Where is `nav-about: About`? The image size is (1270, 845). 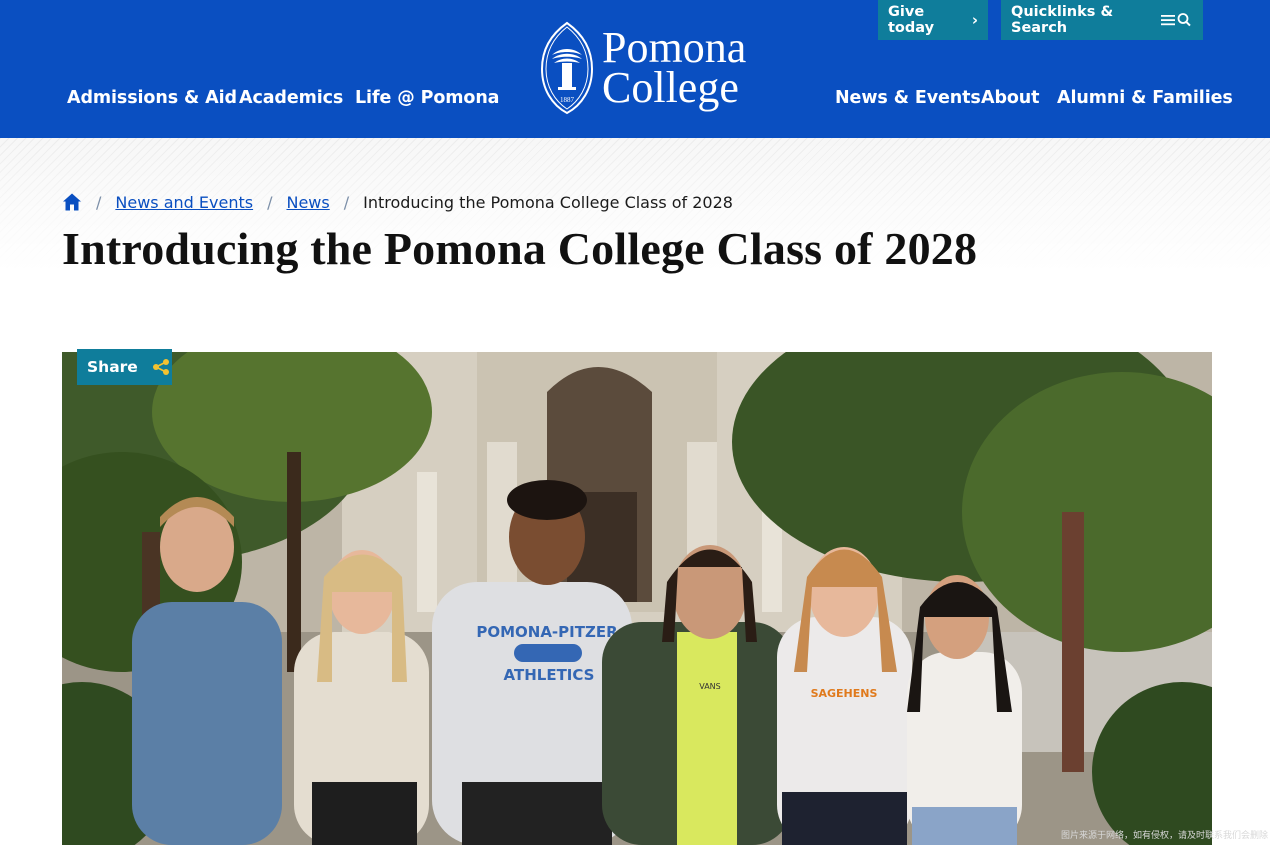
nav-about: About is located at coordinates (1010, 98).